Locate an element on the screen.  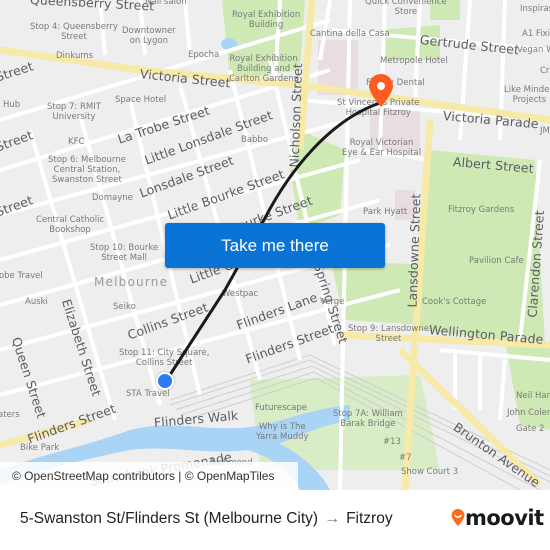
moovit-pin-icon is located at coordinates (458, 517).